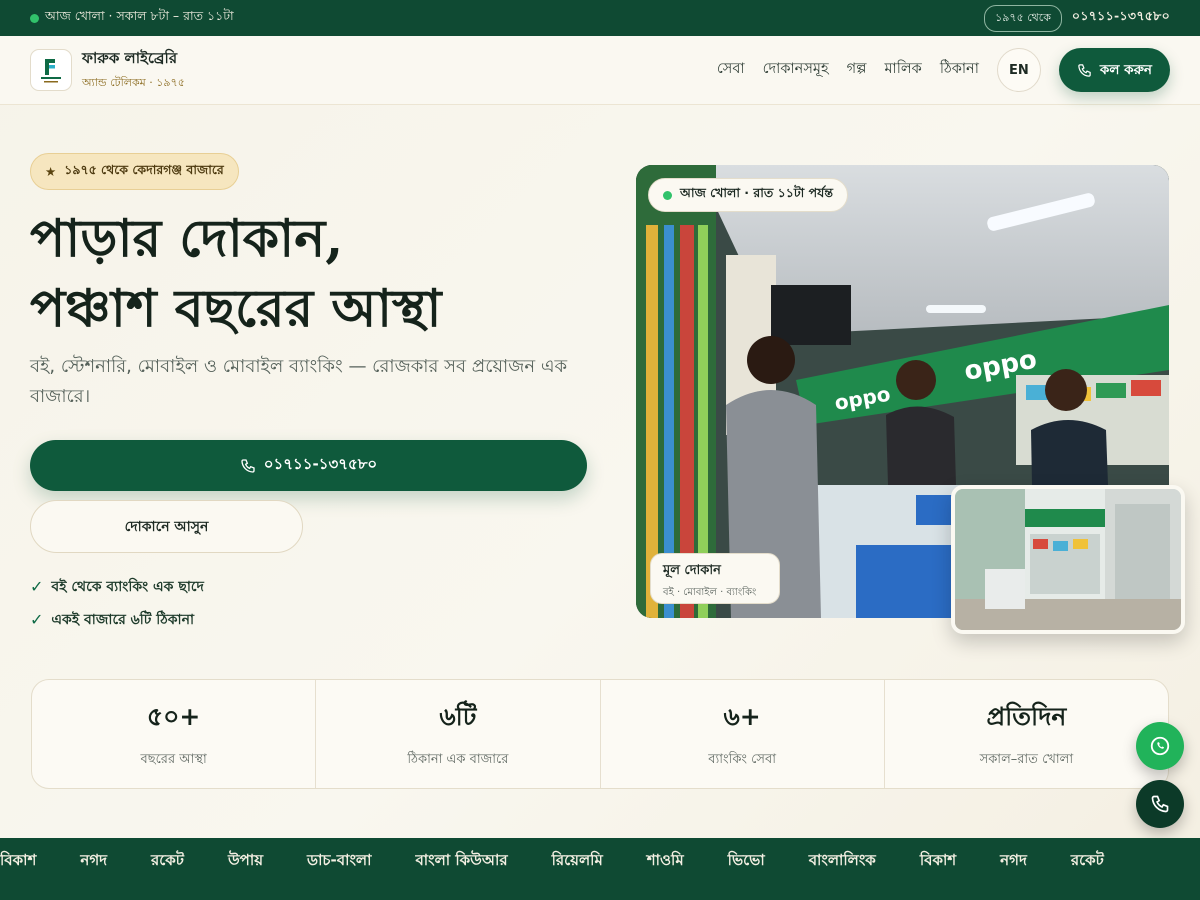  Describe the element at coordinates (127, 586) in the screenshot. I see `check-text: বই থেকে ব্যাংকিং এক ছাদে` at that location.